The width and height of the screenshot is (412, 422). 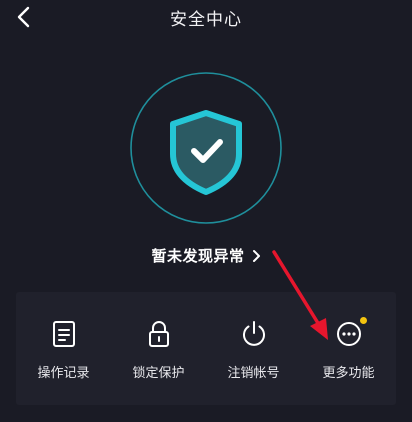 What do you see at coordinates (63, 348) in the screenshot?
I see `operation-record-button: 操作记录` at bounding box center [63, 348].